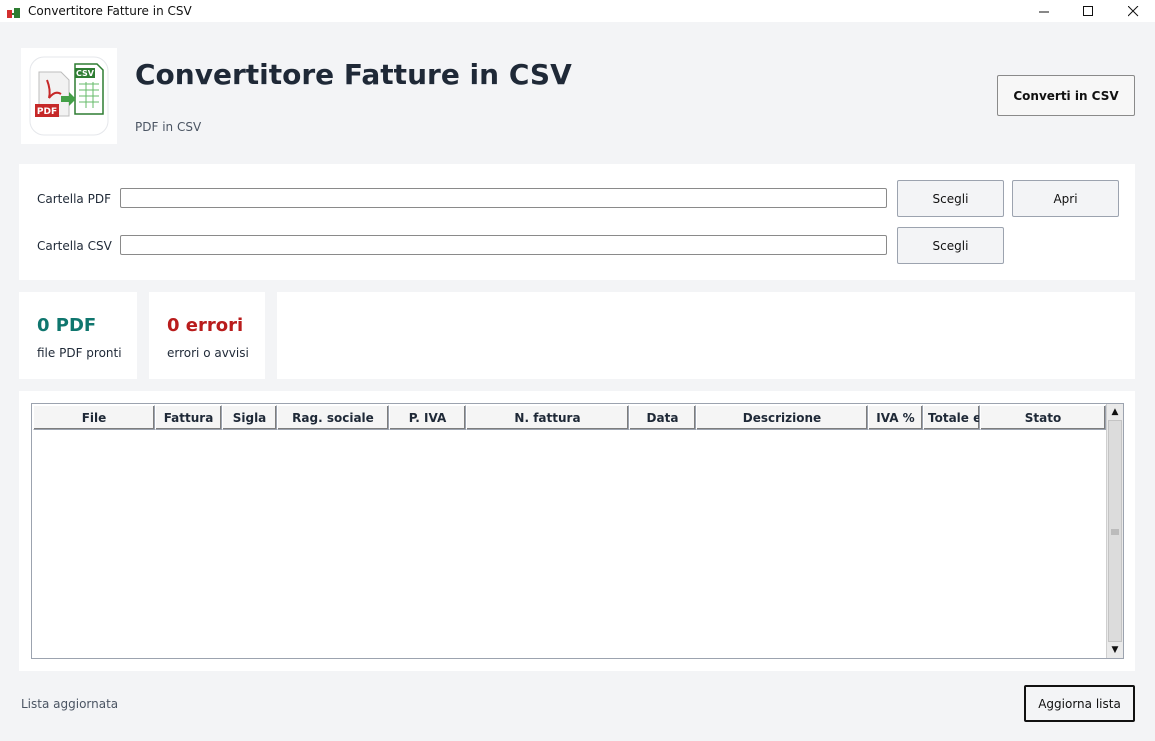 This screenshot has width=1155, height=741. I want to click on app-icon, so click(14, 11).